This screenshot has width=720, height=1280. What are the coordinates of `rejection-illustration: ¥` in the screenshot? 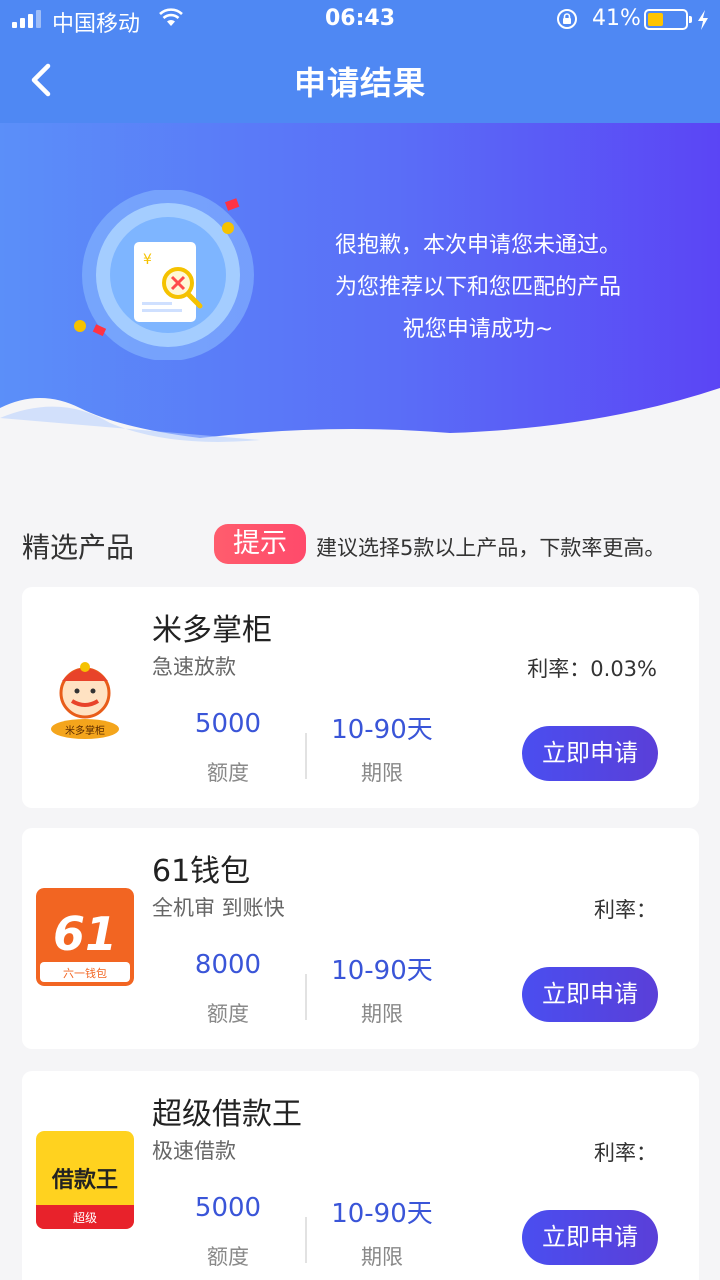 It's located at (164, 275).